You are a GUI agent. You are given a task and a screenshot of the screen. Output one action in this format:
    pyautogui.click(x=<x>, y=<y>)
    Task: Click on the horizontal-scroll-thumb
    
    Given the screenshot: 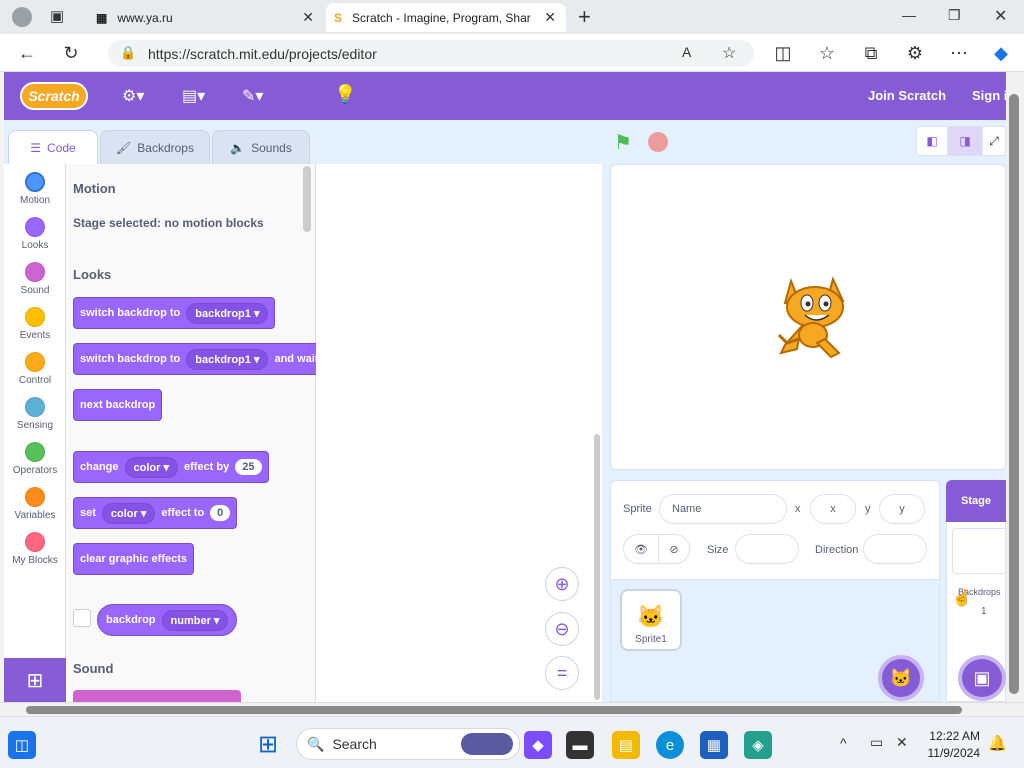 What is the action you would take?
    pyautogui.click(x=494, y=710)
    